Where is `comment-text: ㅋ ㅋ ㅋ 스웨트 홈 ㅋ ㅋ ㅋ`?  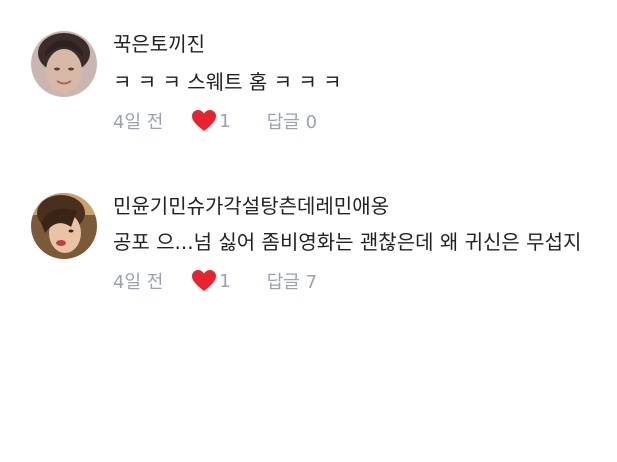 comment-text: ㅋ ㅋ ㅋ 스웨트 홈 ㅋ ㅋ ㅋ is located at coordinates (227, 82).